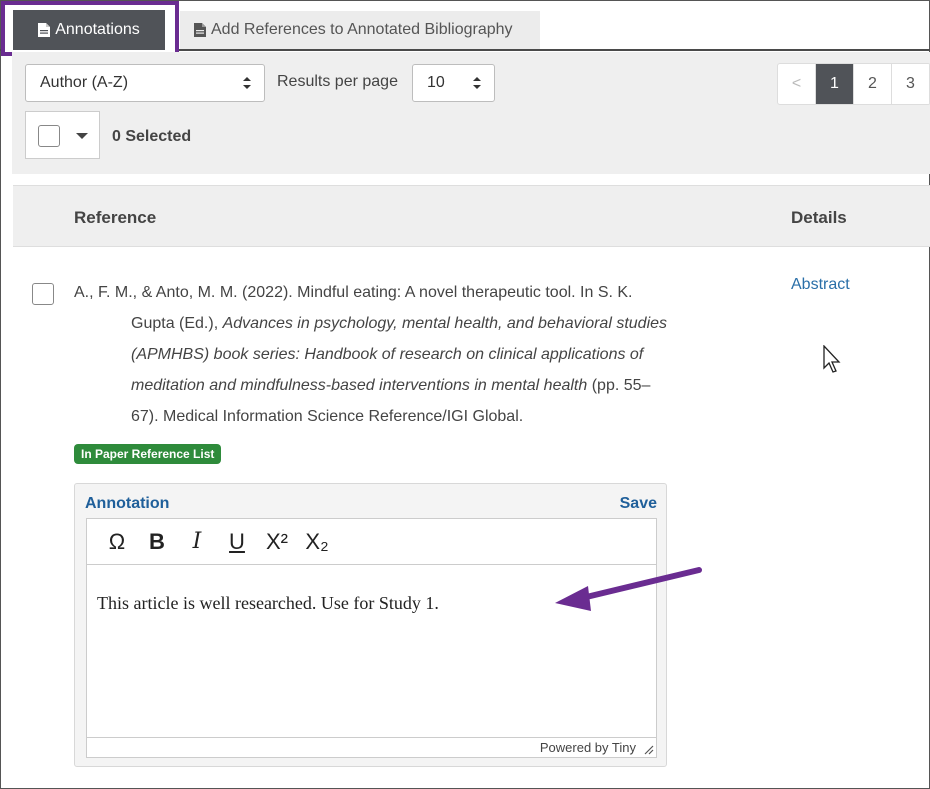 The image size is (930, 789). I want to click on annotation-label: Annotation, so click(127, 503).